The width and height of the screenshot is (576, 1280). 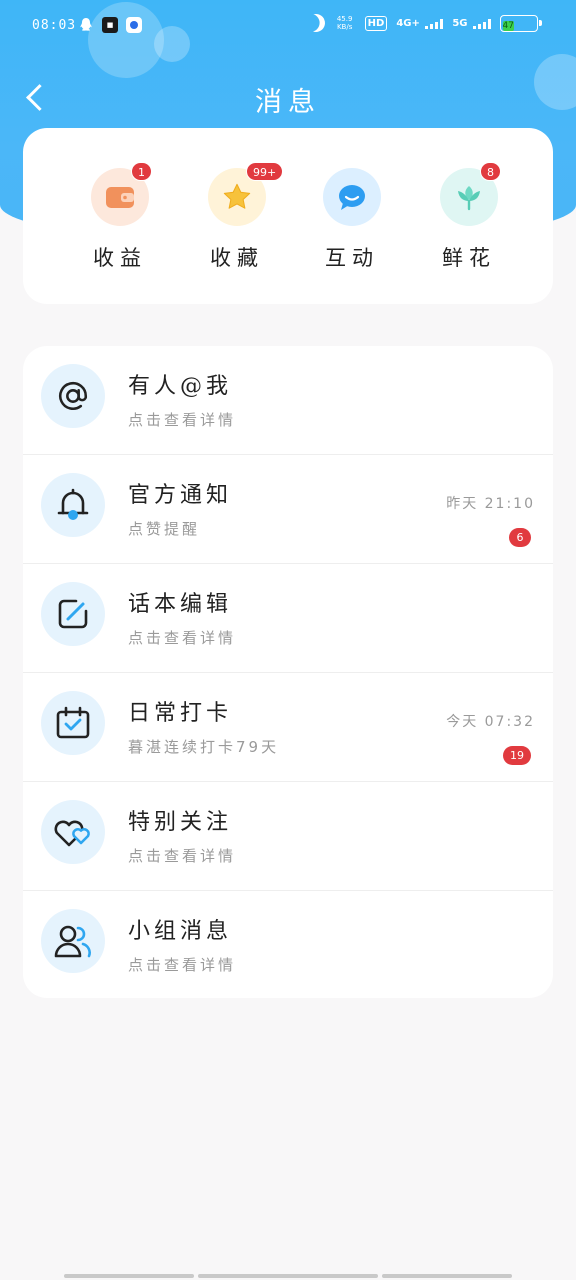 What do you see at coordinates (344, 19) in the screenshot?
I see `speed-value: 45.9` at bounding box center [344, 19].